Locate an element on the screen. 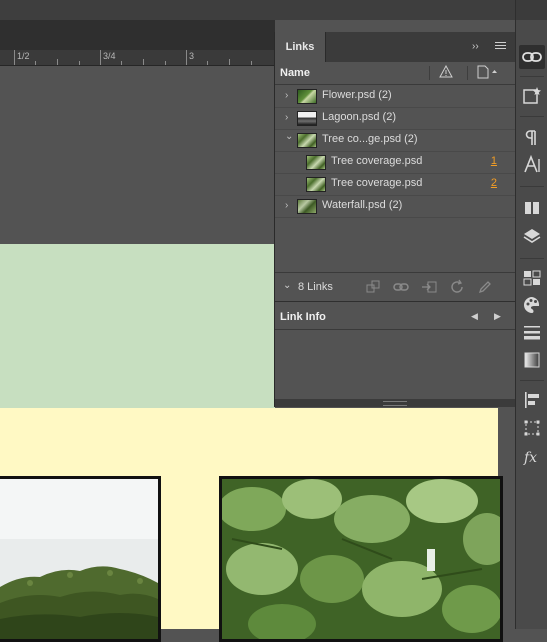 The height and width of the screenshot is (642, 547). page-number-link: 1 is located at coordinates (494, 161).